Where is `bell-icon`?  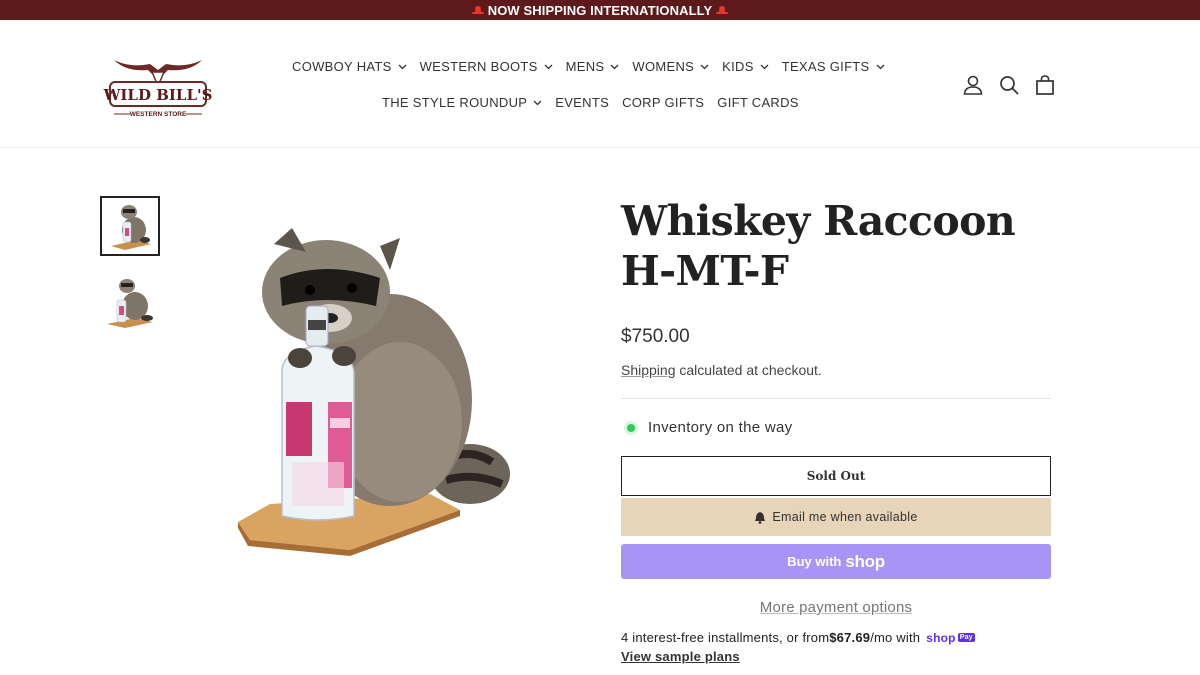
bell-icon is located at coordinates (760, 517).